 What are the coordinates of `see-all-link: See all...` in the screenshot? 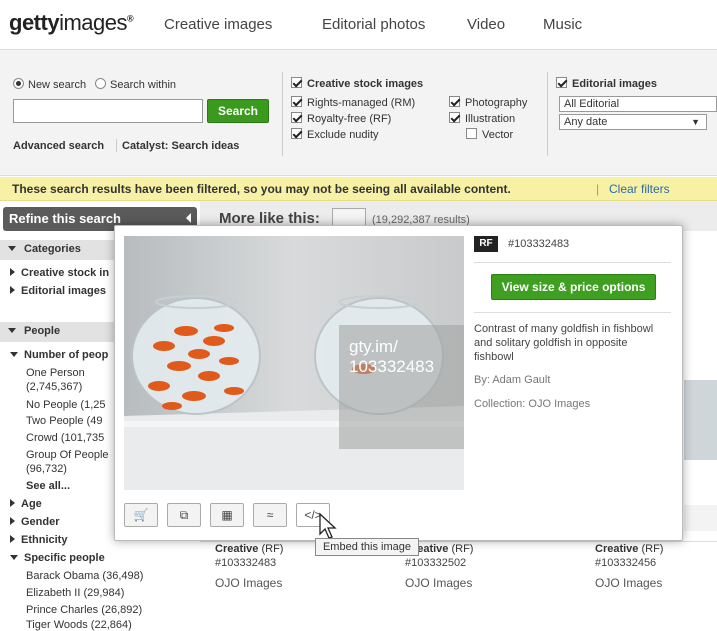 It's located at (48, 486).